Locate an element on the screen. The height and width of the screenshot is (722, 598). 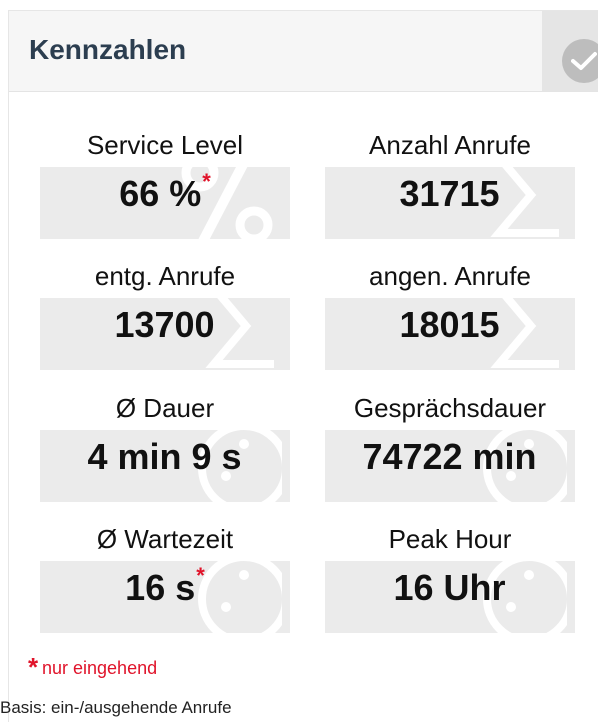
kpi-label: entg. Anrufe is located at coordinates (165, 276).